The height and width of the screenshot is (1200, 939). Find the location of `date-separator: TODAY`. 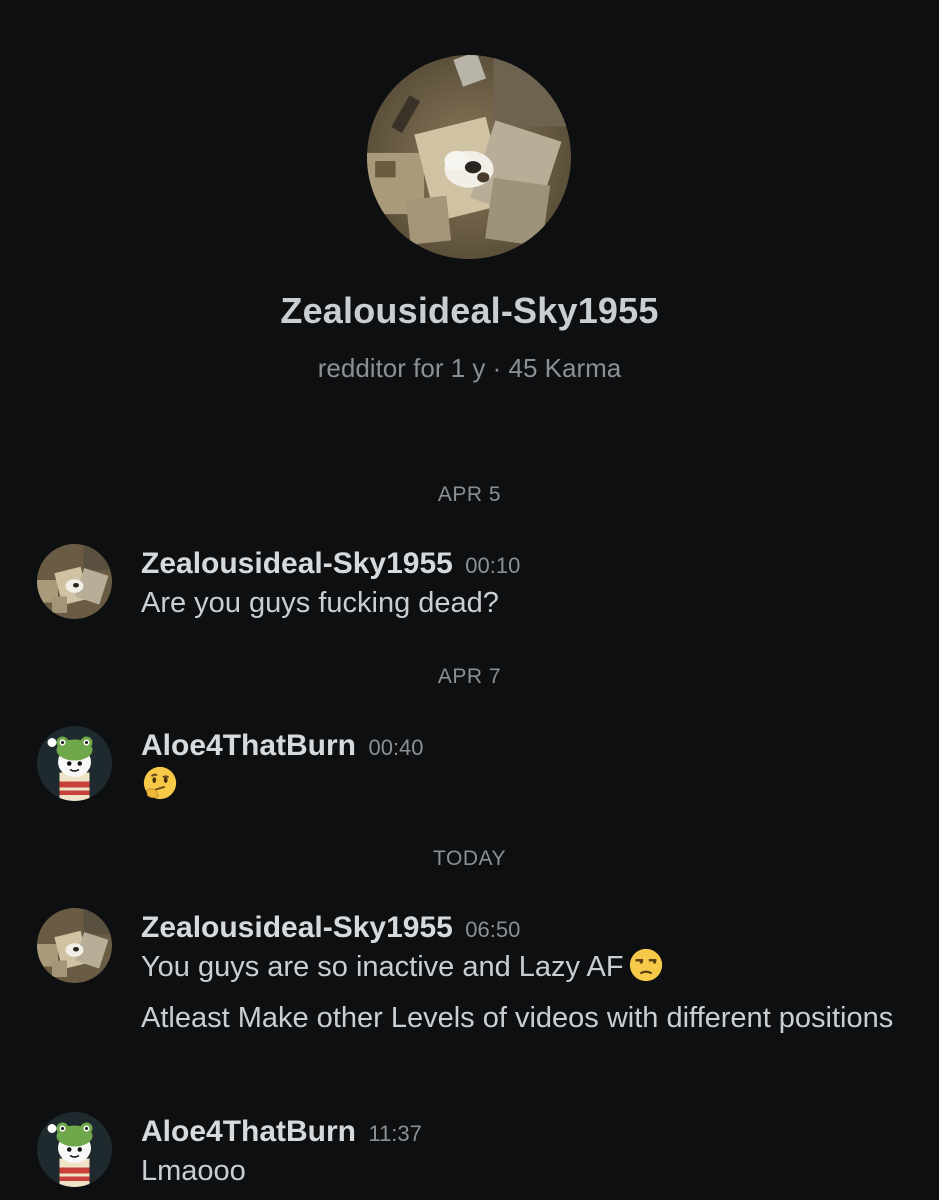

date-separator: TODAY is located at coordinates (469, 858).